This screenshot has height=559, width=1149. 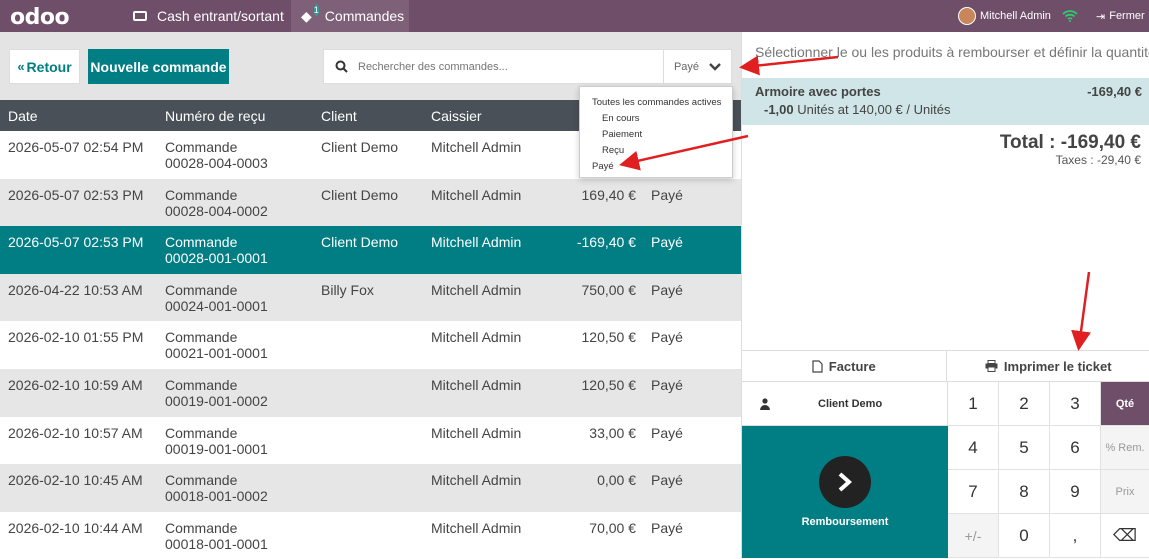 I want to click on printer-icon, so click(x=991, y=366).